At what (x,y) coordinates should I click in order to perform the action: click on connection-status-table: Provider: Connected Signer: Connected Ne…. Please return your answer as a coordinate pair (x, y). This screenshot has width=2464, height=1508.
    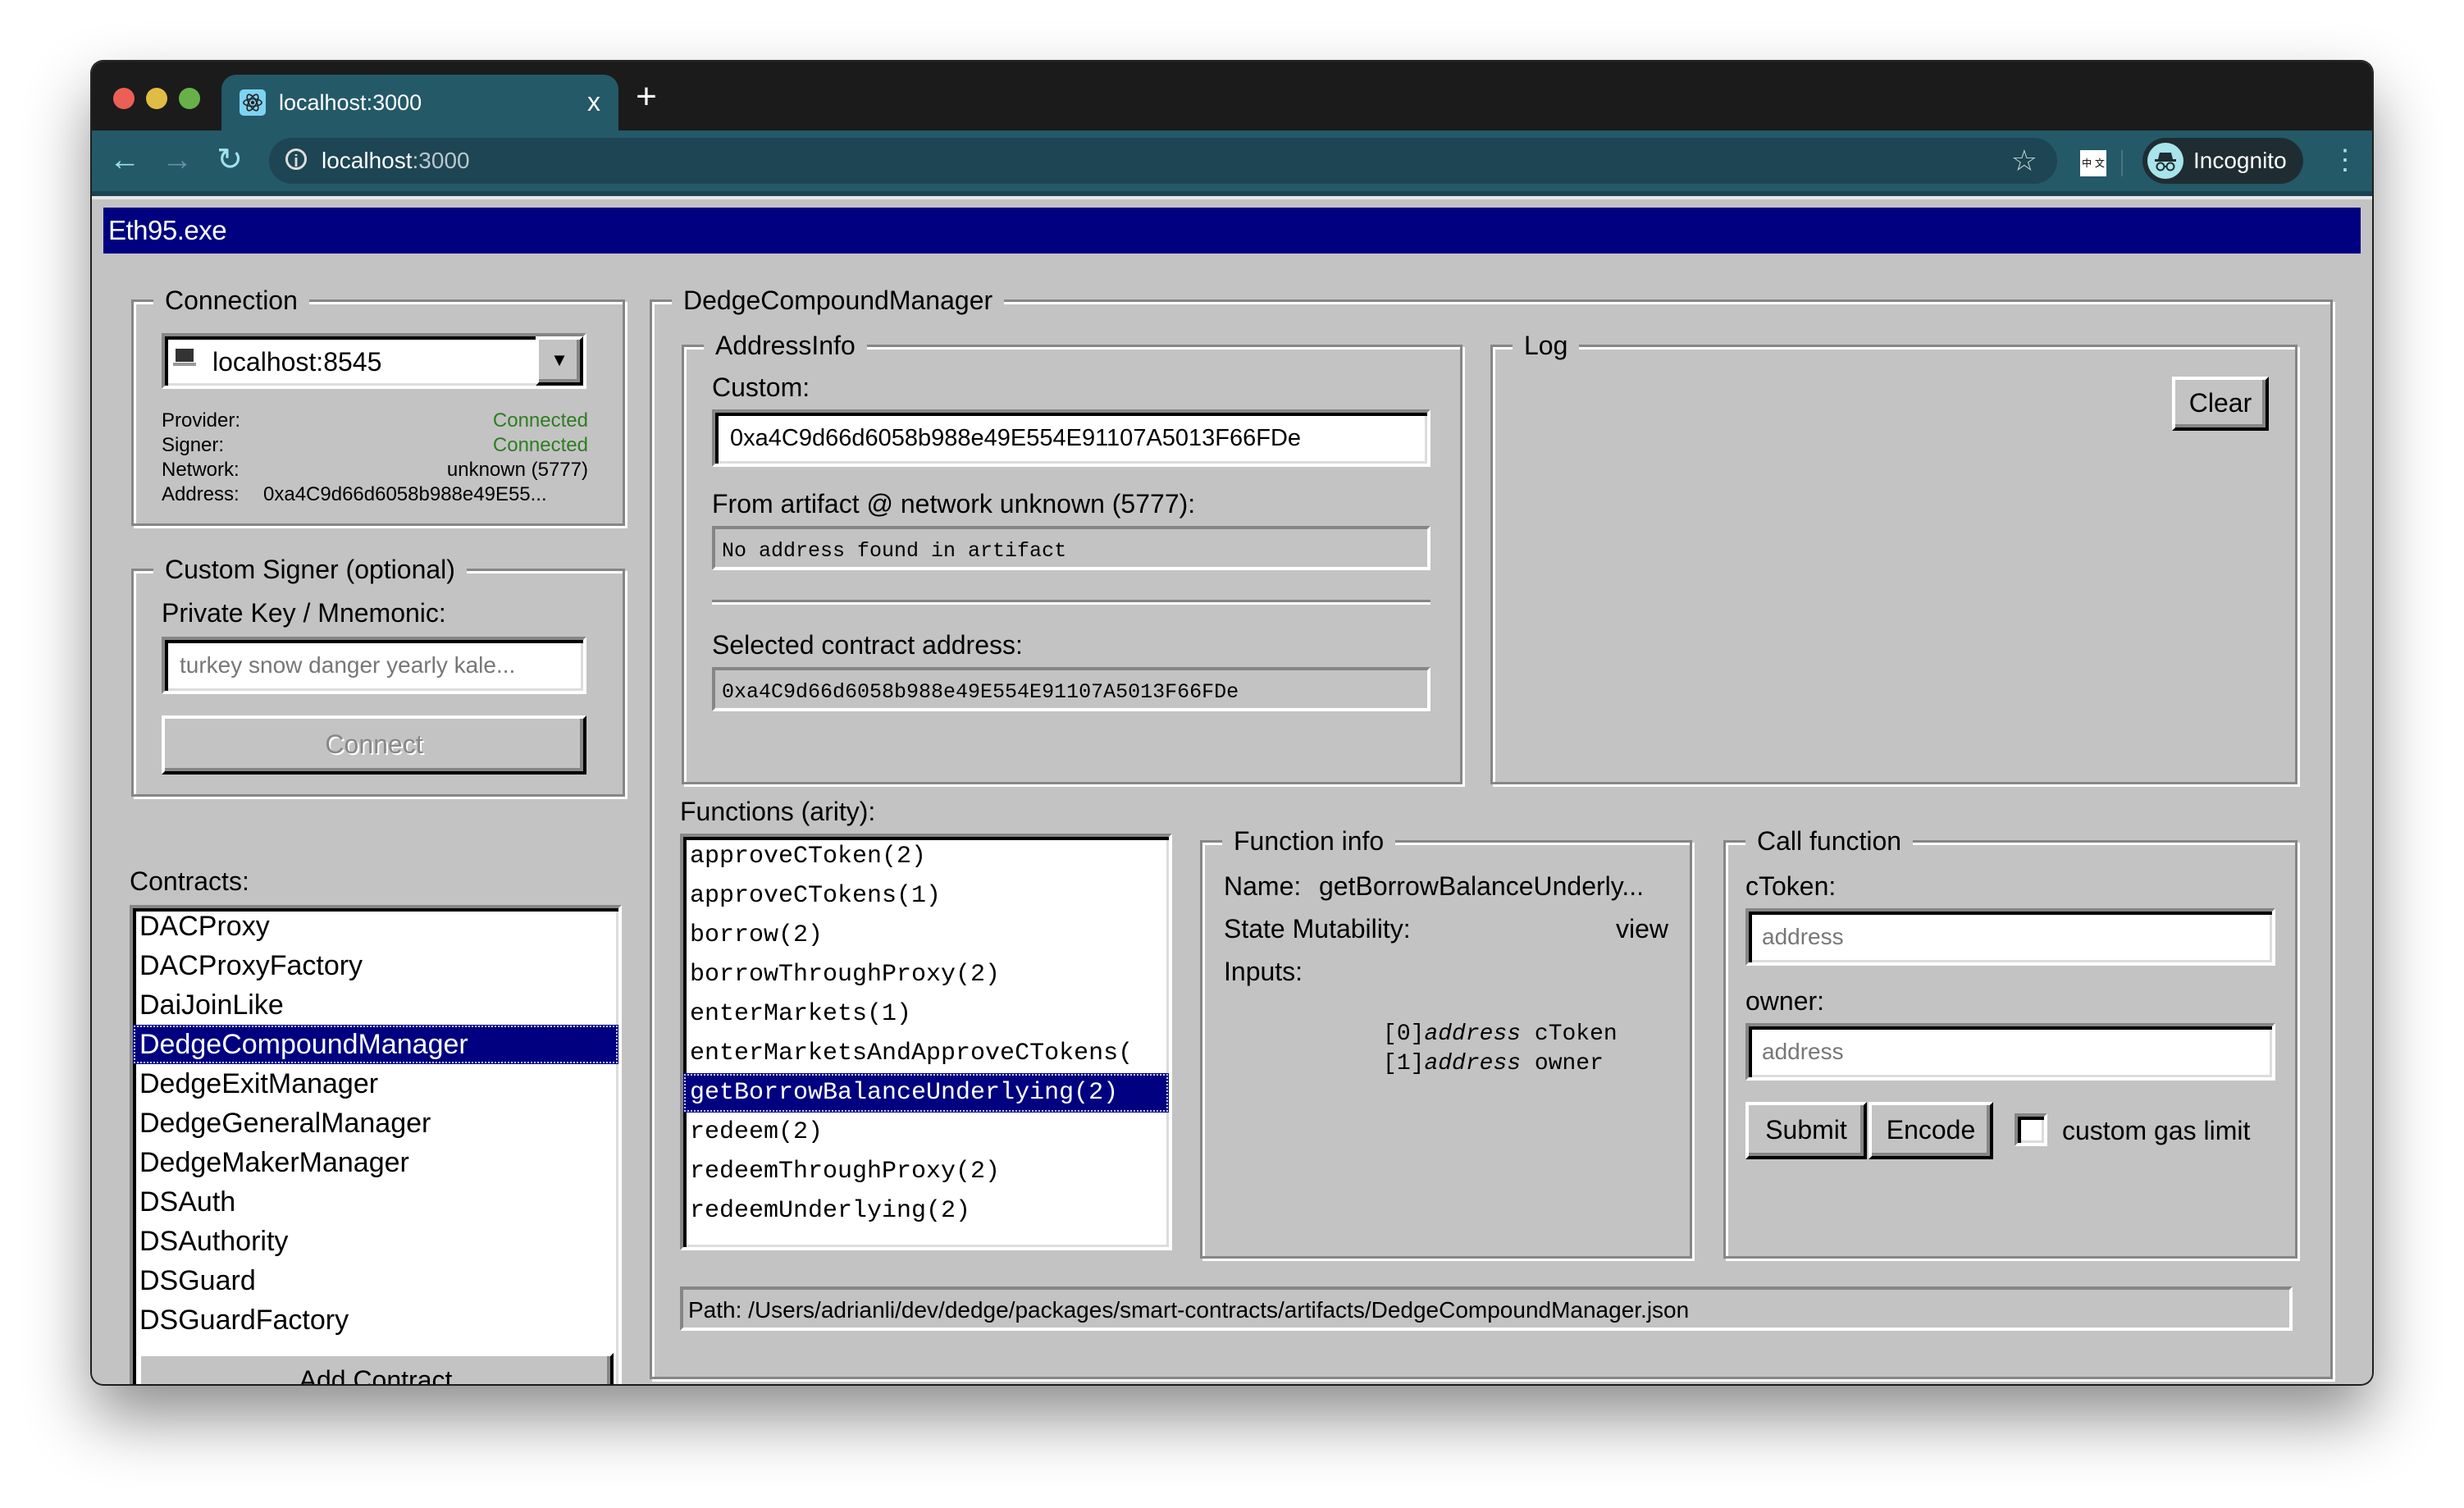
    Looking at the image, I should click on (375, 458).